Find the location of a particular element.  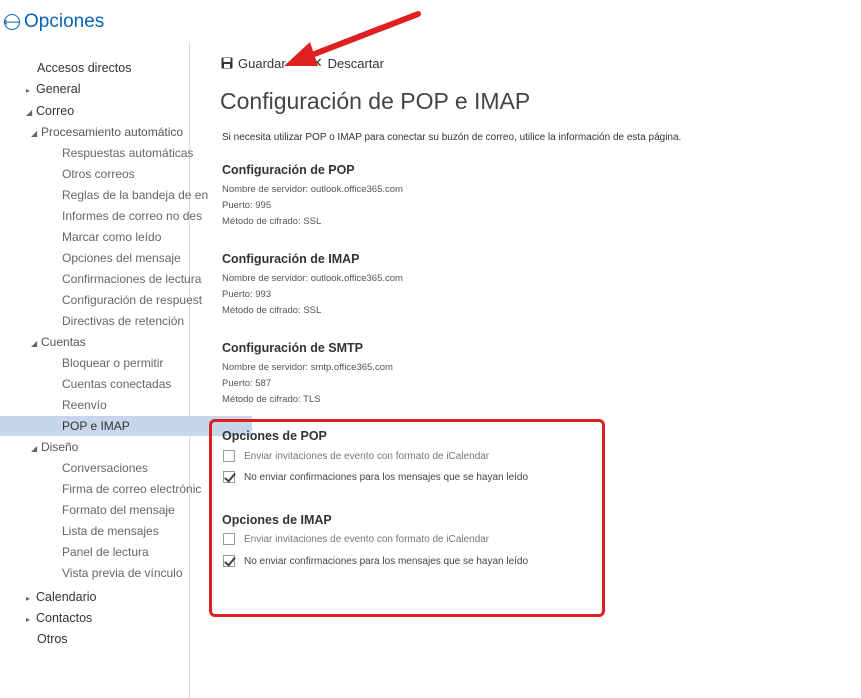

smtp-server: Nombre de servidor: smtp.office365.com is located at coordinates (307, 367).